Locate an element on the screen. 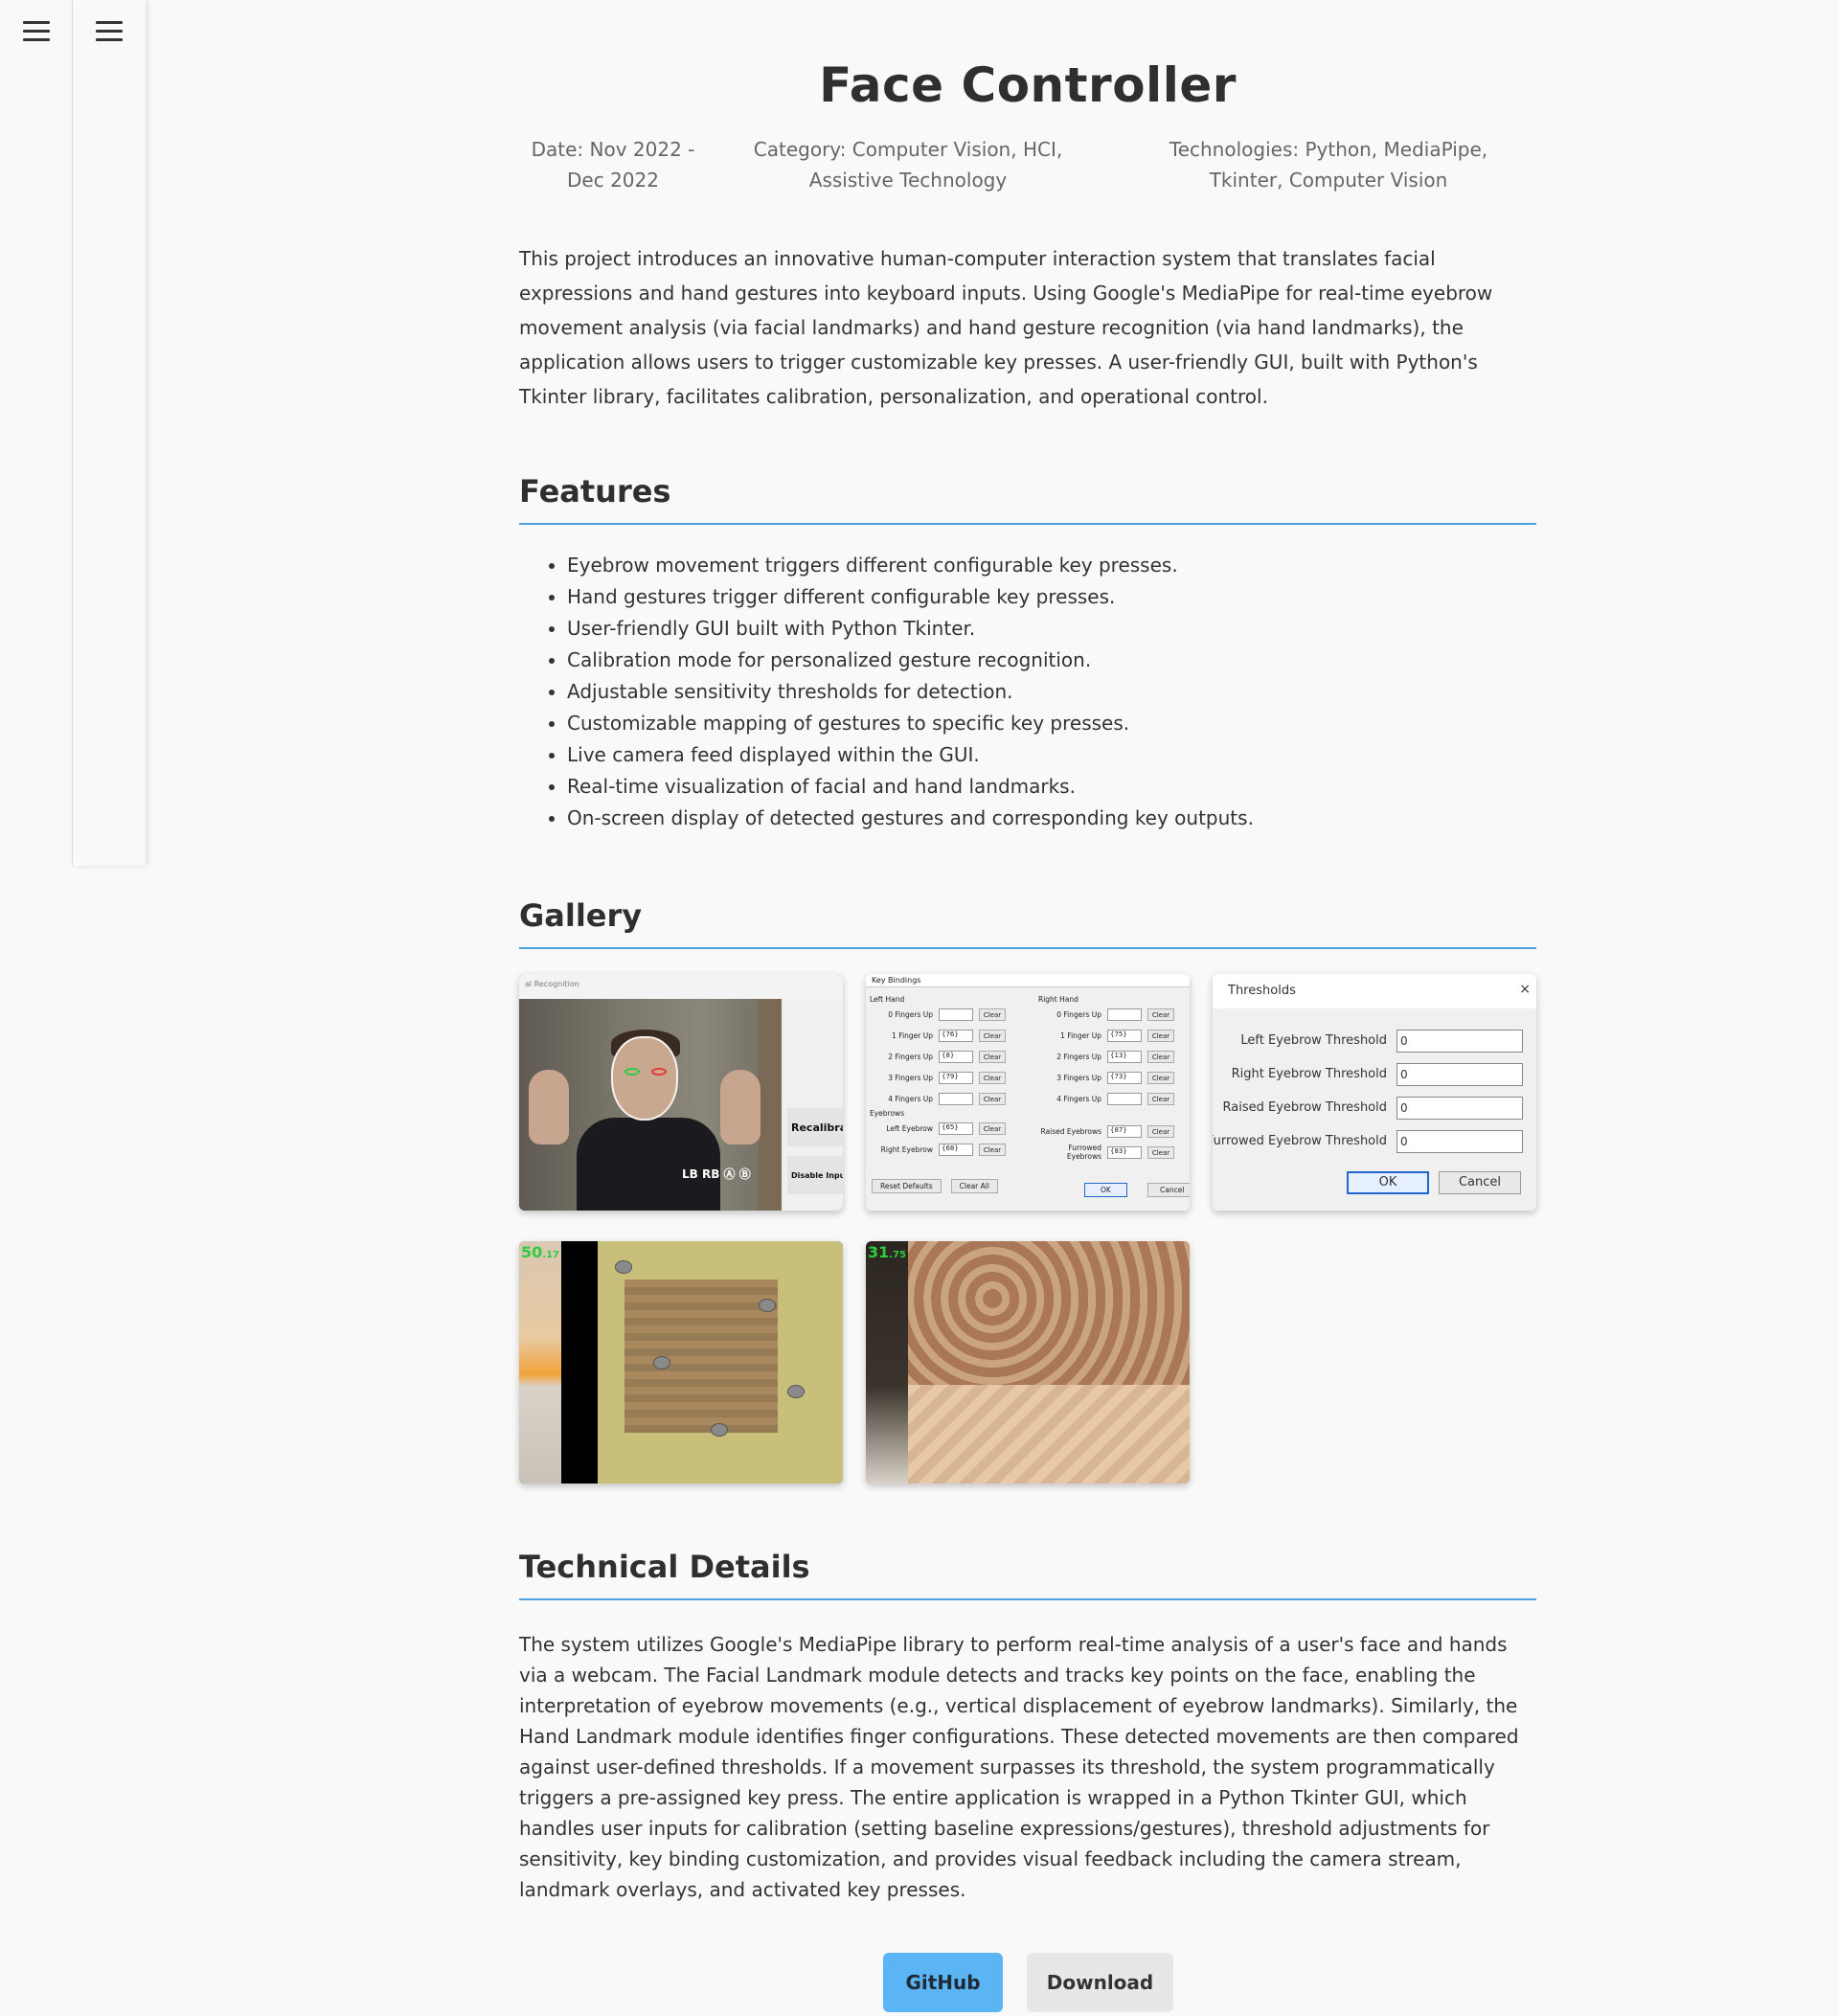 The image size is (1839, 2016). right-hand-label: Right Hand is located at coordinates (1058, 999).